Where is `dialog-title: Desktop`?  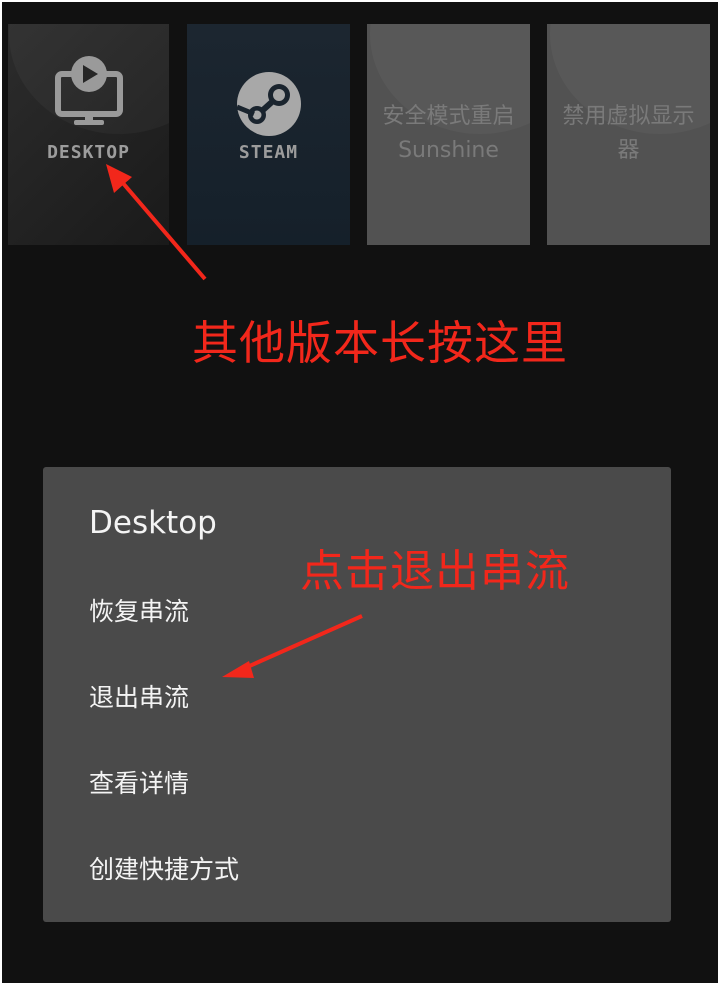 dialog-title: Desktop is located at coordinates (153, 523).